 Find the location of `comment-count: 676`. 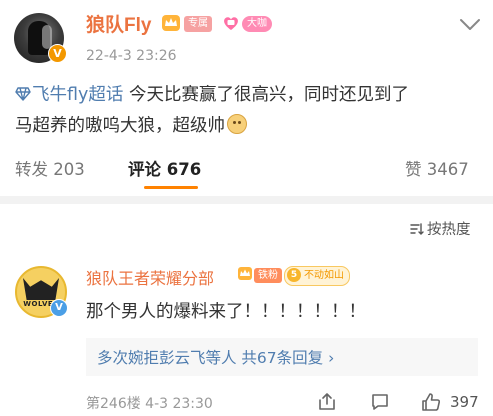

comment-count: 676 is located at coordinates (184, 169).